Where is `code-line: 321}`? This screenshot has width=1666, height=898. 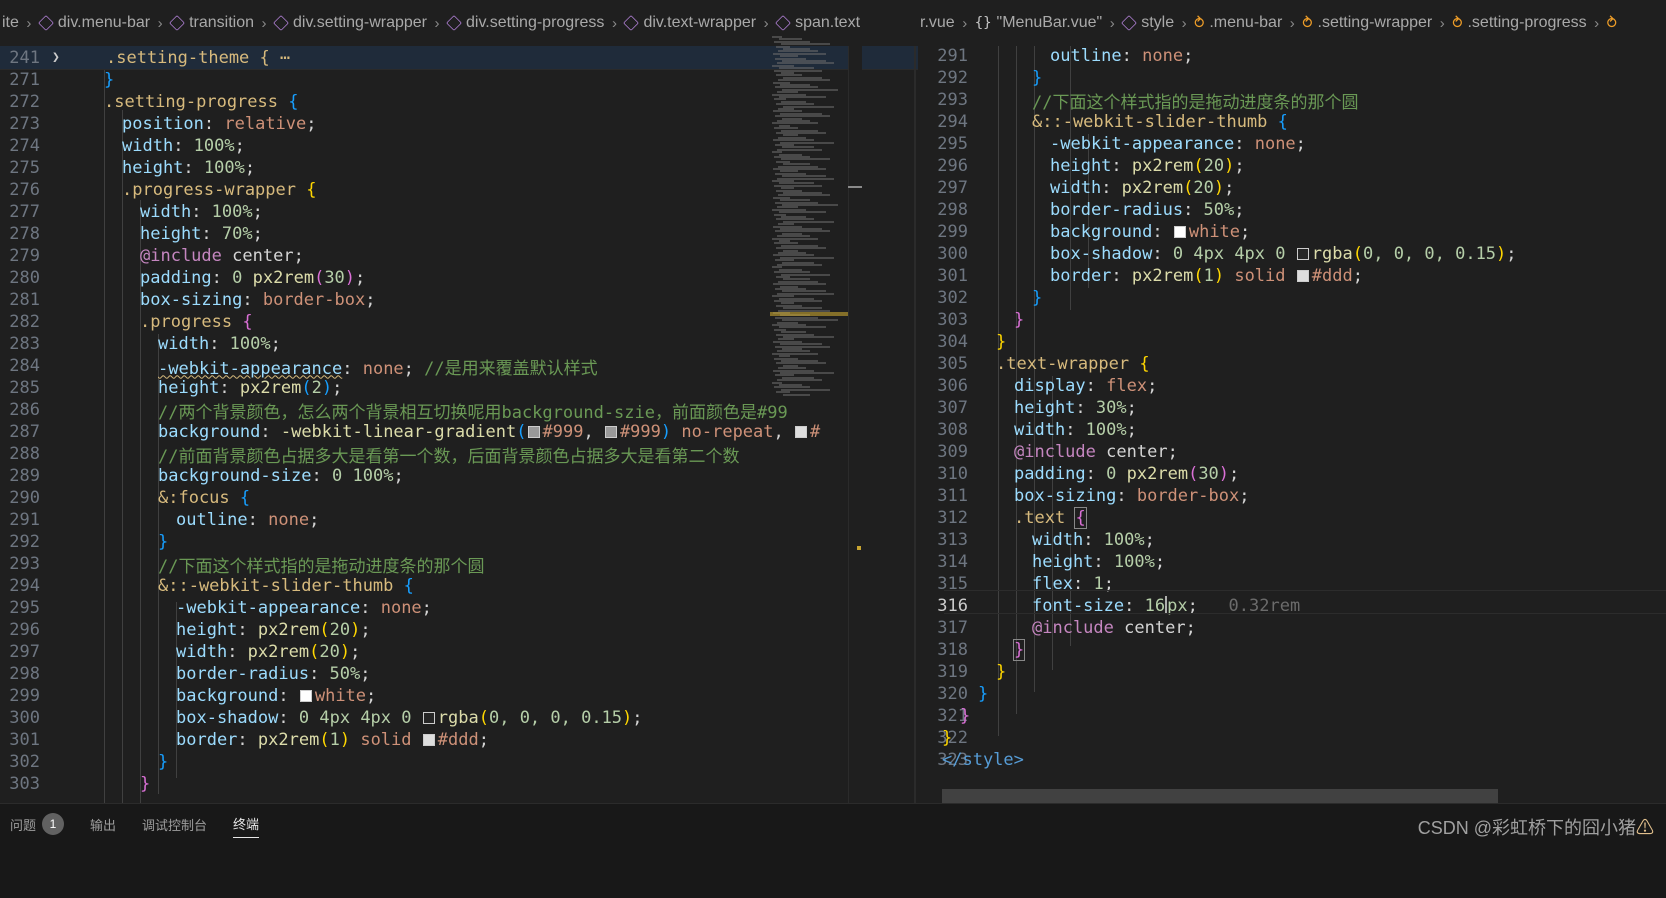
code-line: 321} is located at coordinates (1292, 716).